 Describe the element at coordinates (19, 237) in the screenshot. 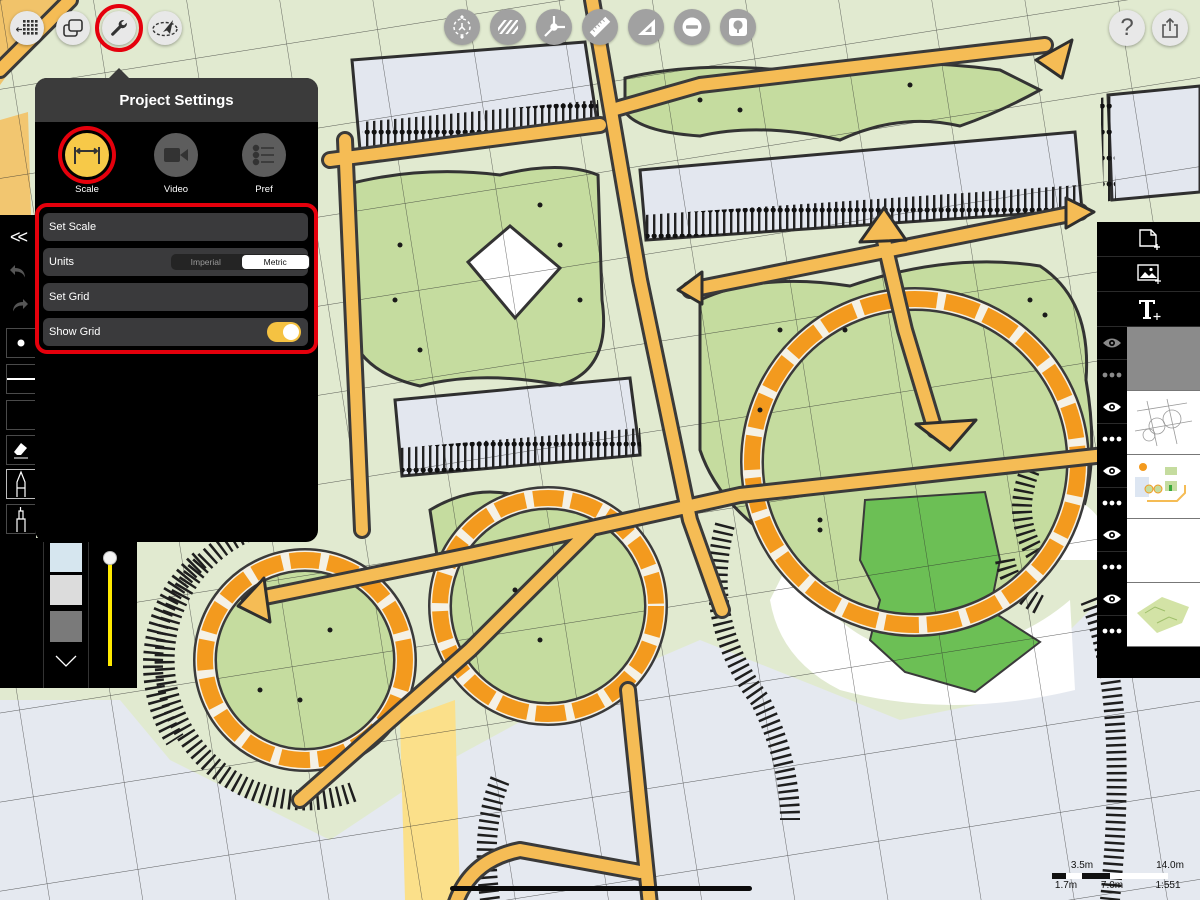

I see `collapse-toolbar-button: <<` at that location.